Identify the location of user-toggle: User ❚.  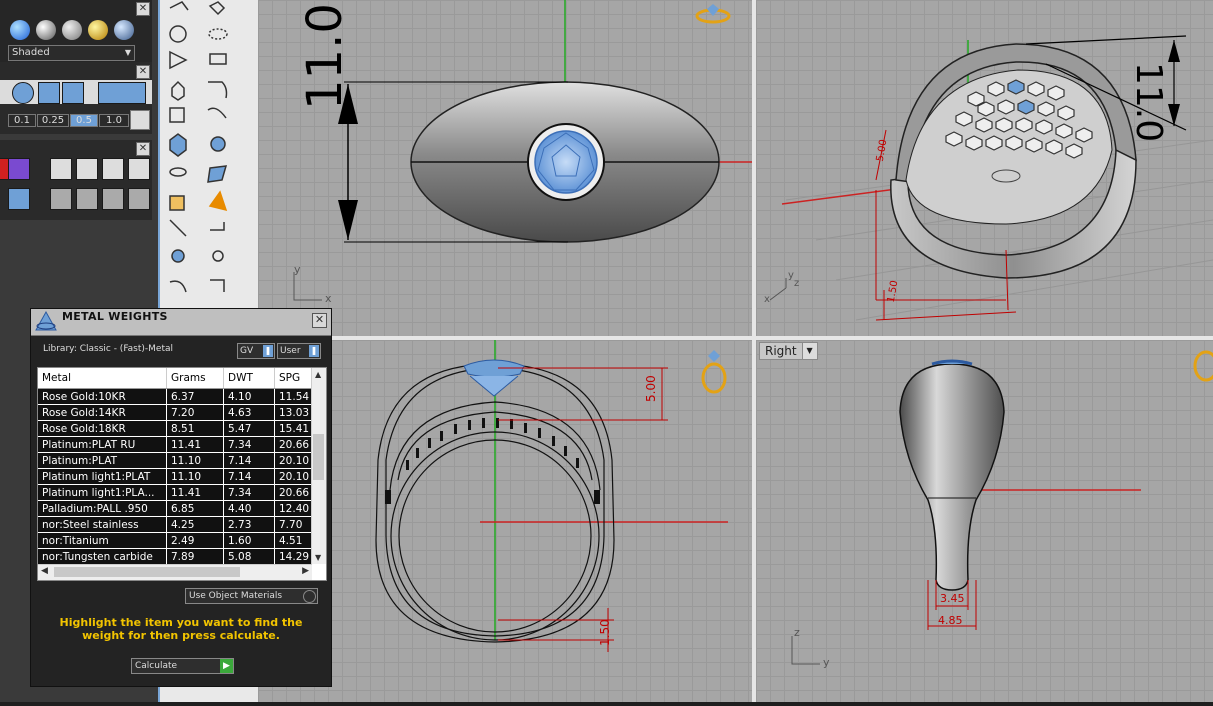
(299, 351).